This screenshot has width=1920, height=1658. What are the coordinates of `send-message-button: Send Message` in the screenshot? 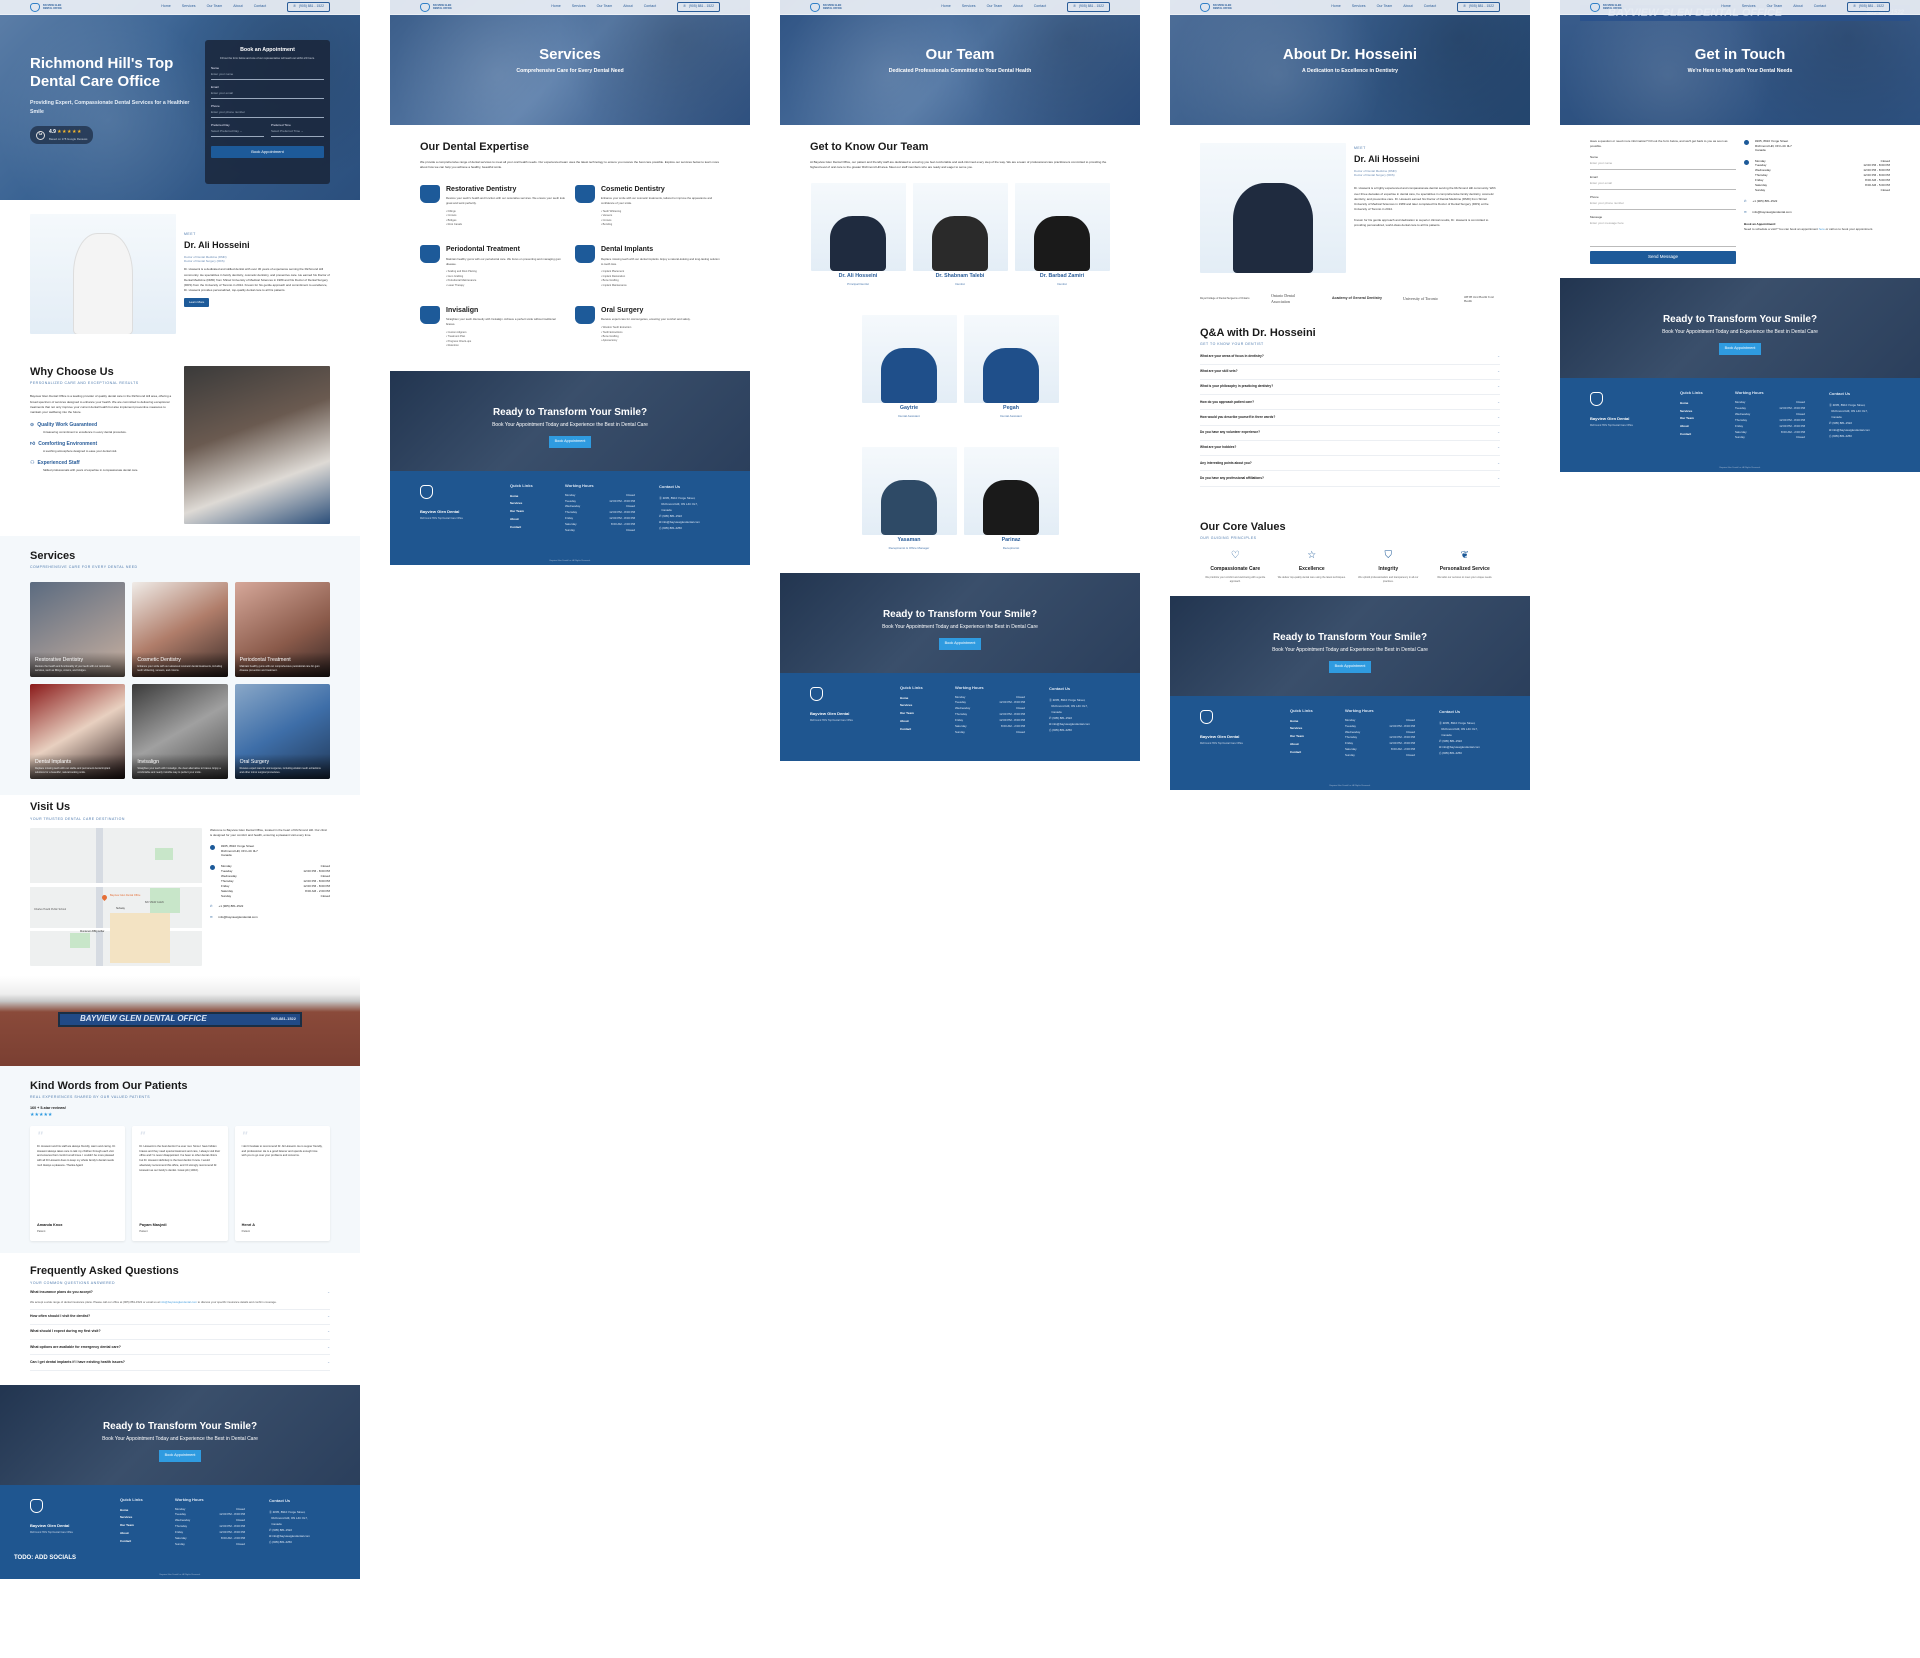 It's located at (1663, 257).